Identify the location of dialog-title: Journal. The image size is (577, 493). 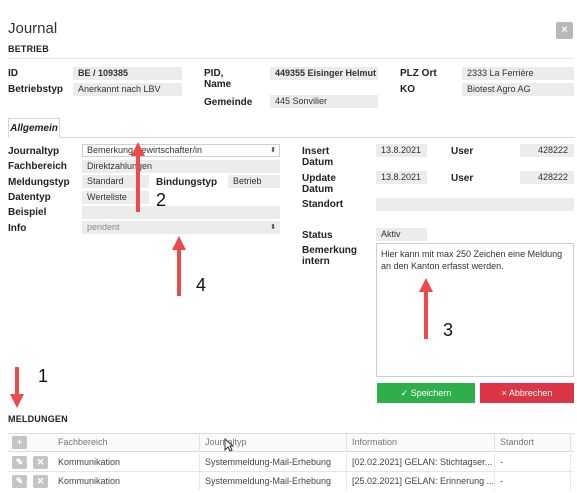
(33, 28).